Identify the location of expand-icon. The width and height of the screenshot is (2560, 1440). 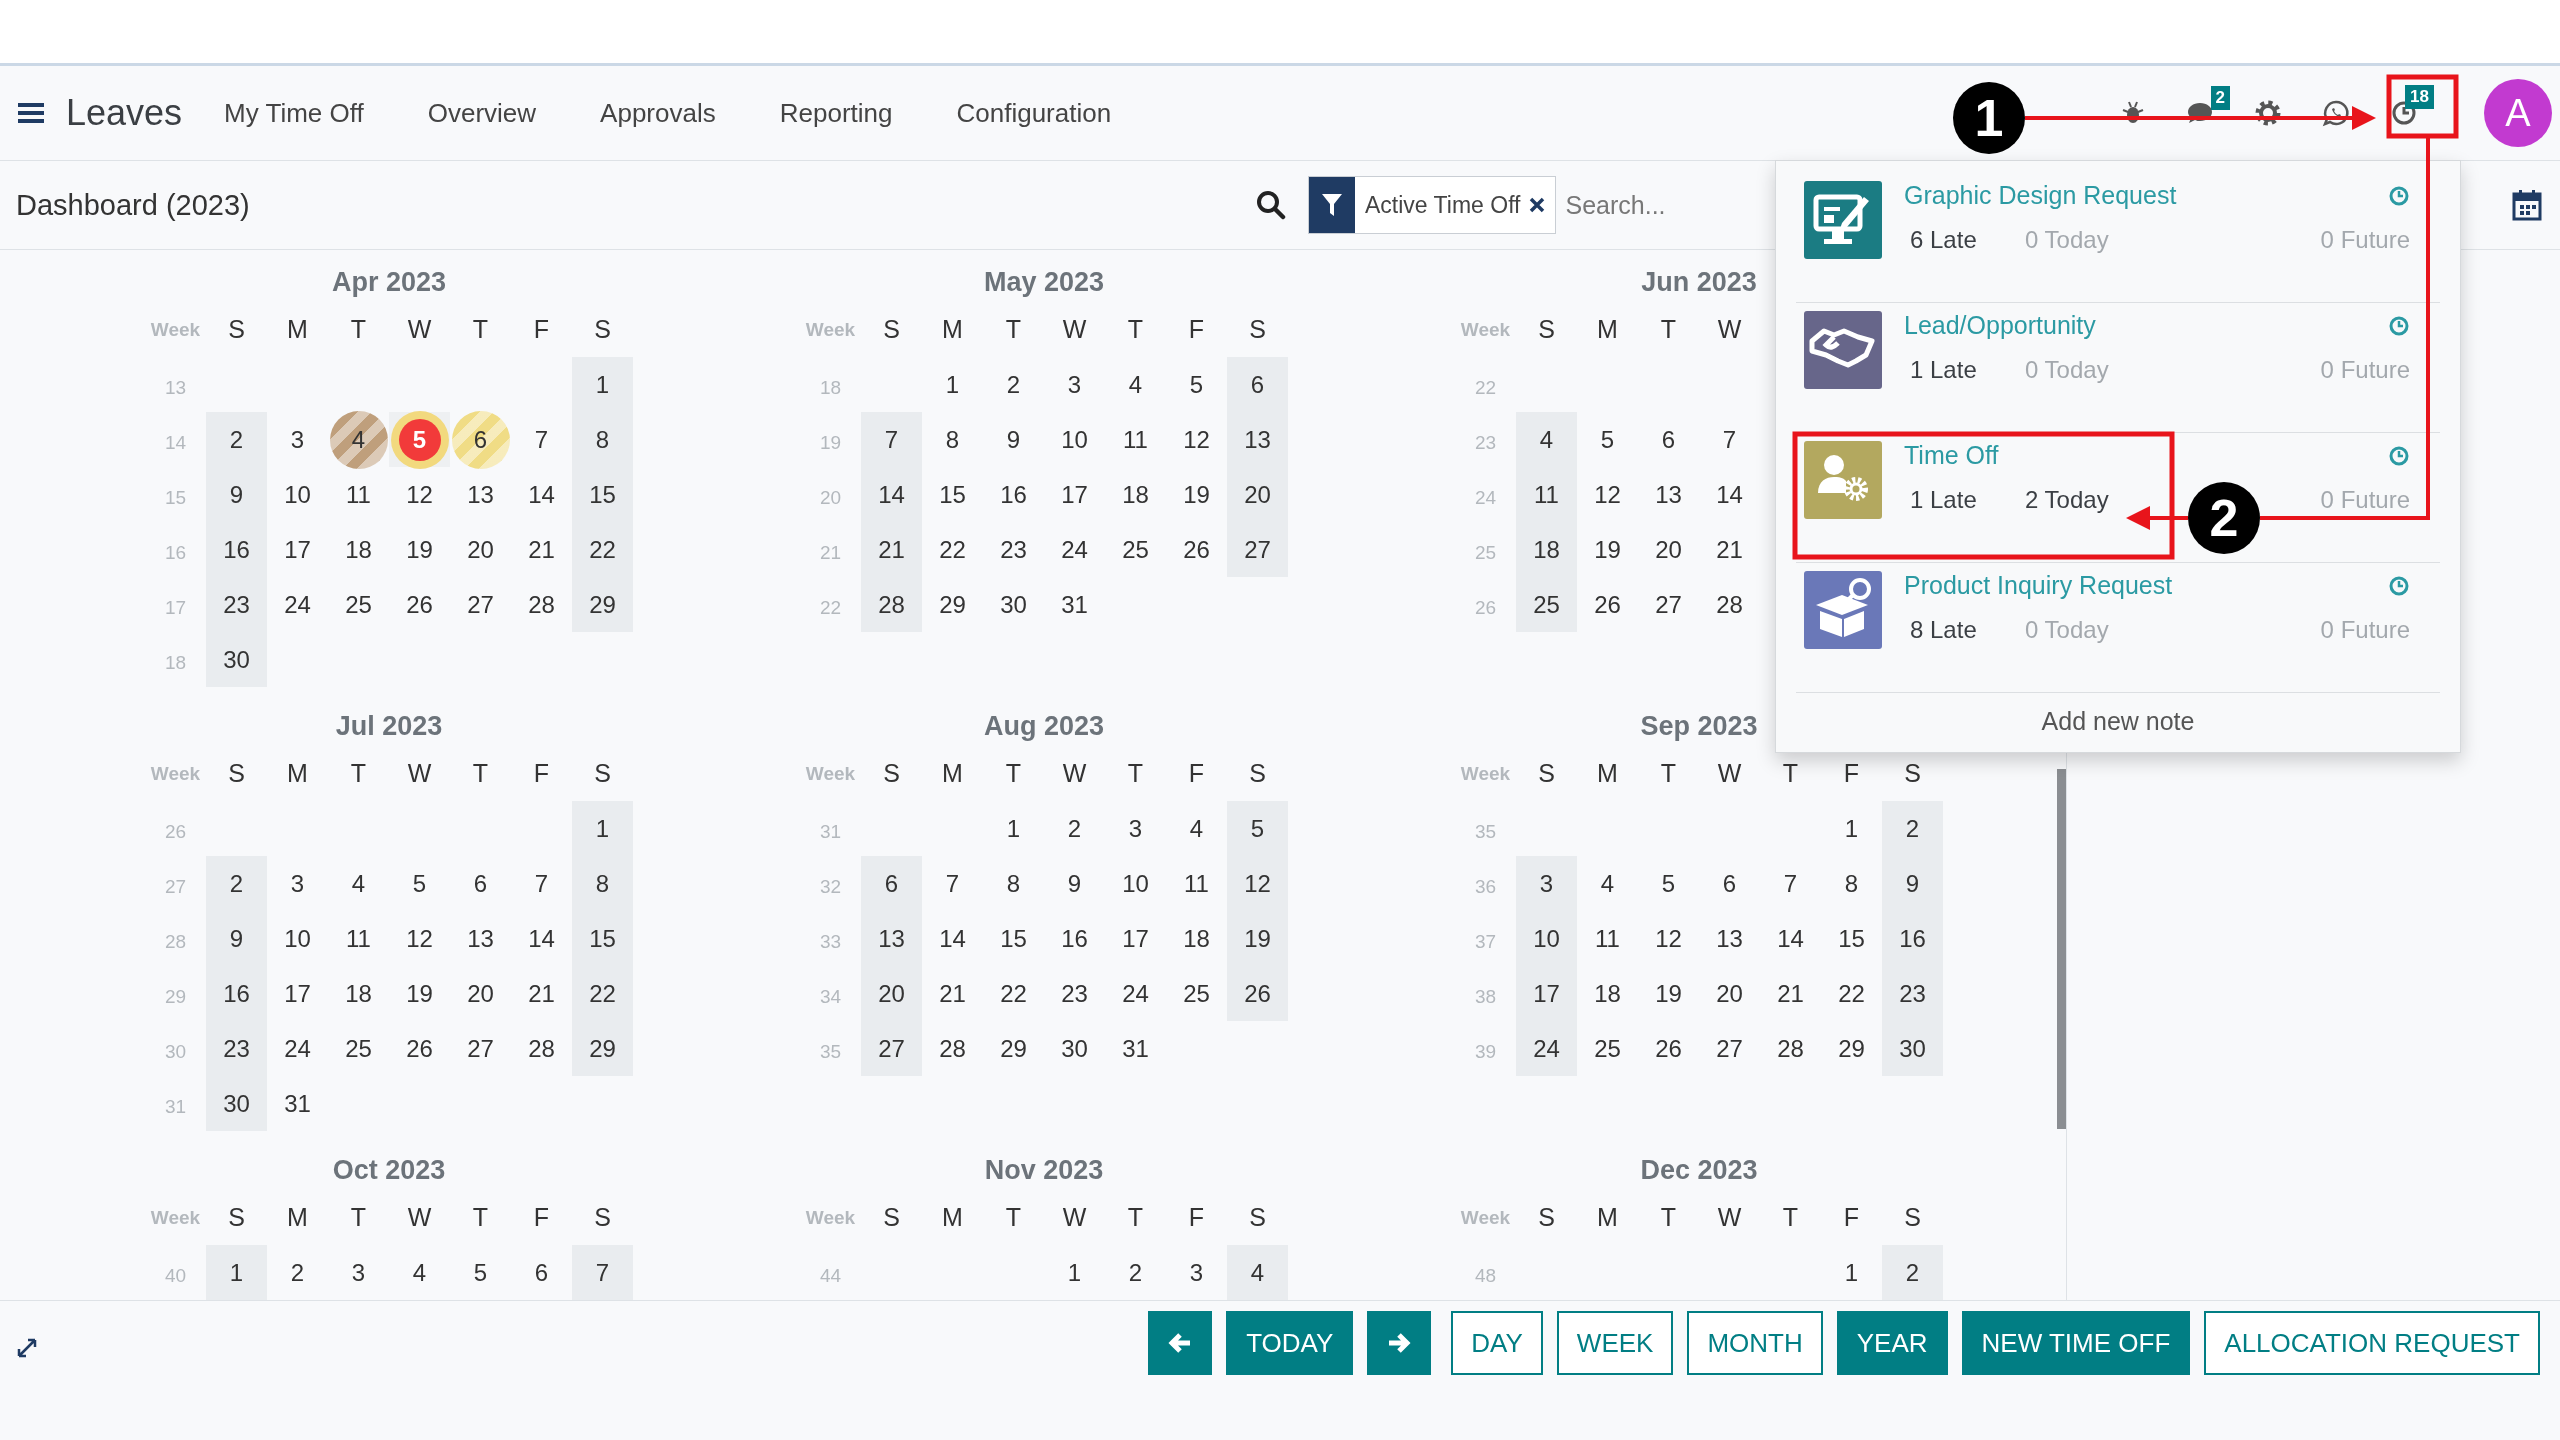
(27, 1348).